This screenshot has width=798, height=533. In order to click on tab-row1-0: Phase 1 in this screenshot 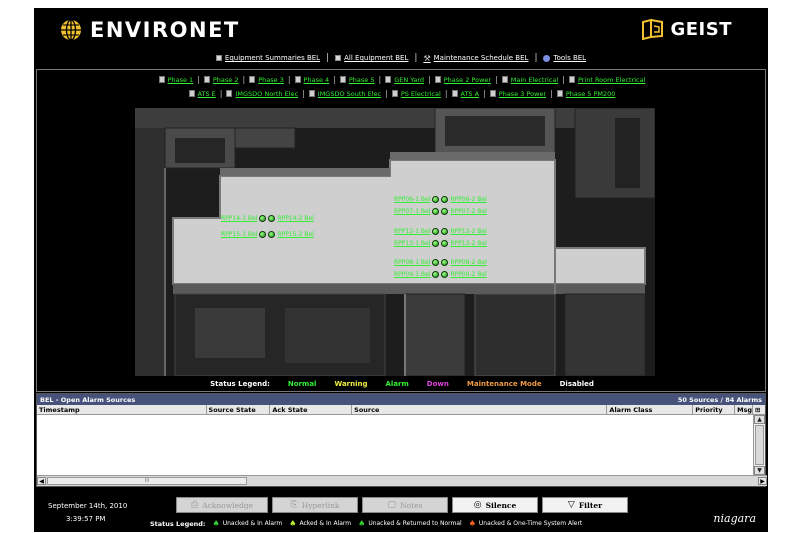, I will do `click(176, 80)`.